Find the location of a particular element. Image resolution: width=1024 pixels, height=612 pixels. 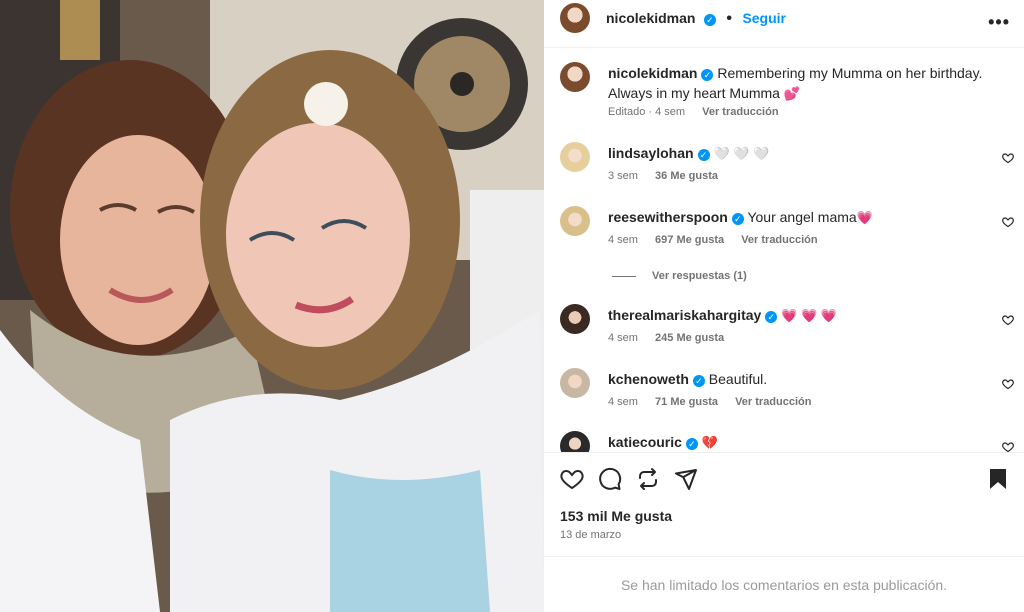

comment-meta: 3 sem 36 Me gusta is located at coordinates (663, 176).